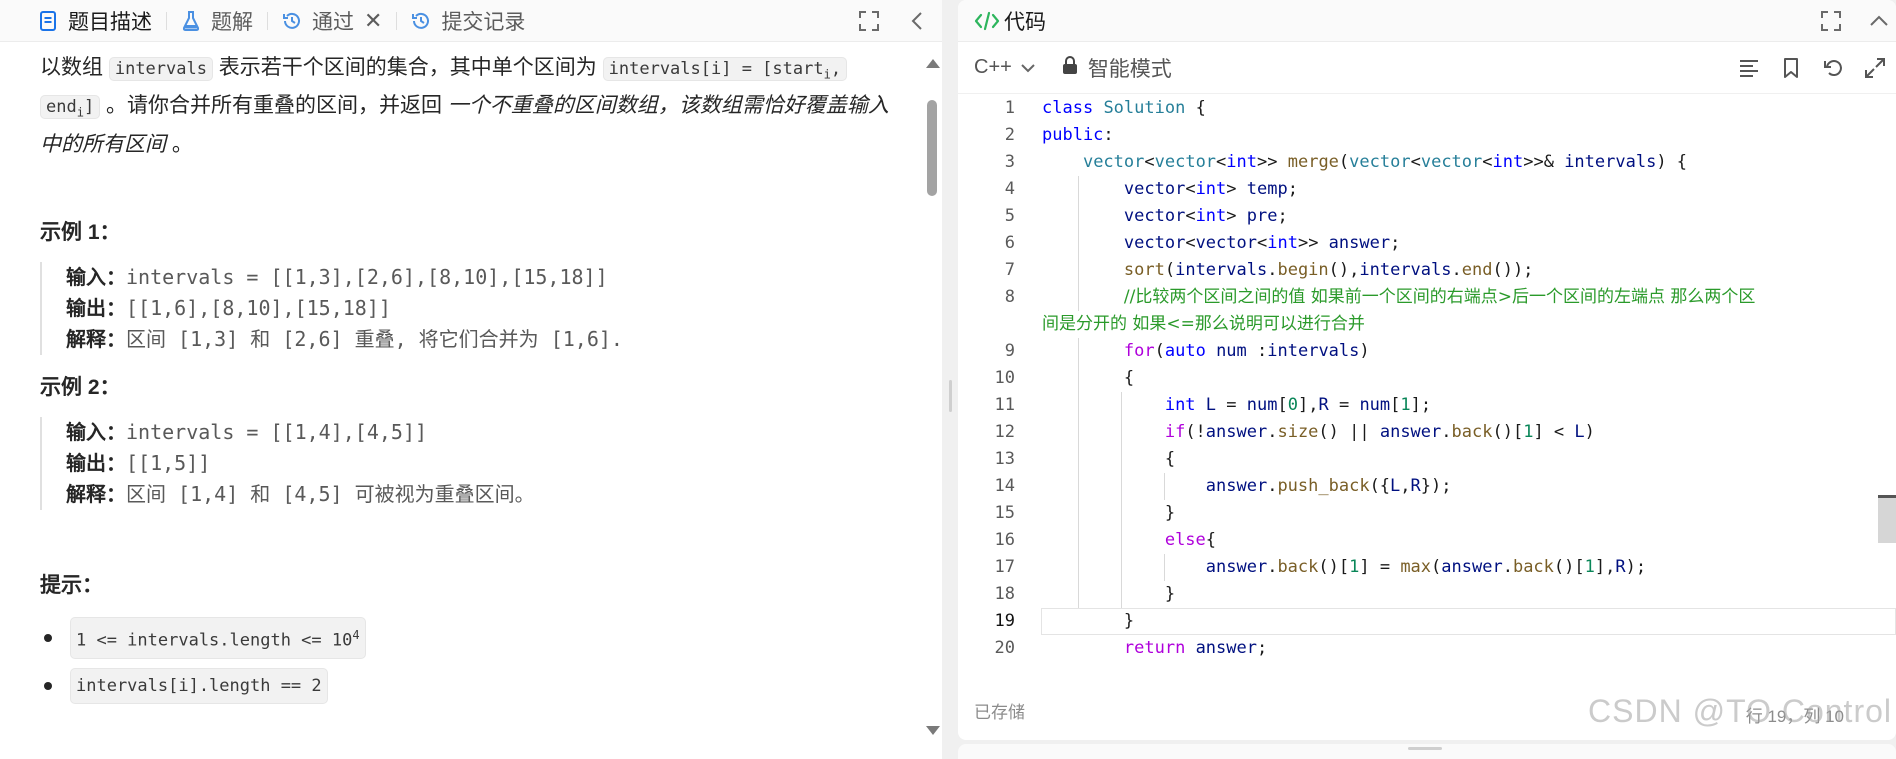  Describe the element at coordinates (397, 20) in the screenshot. I see `tab-divider` at that location.